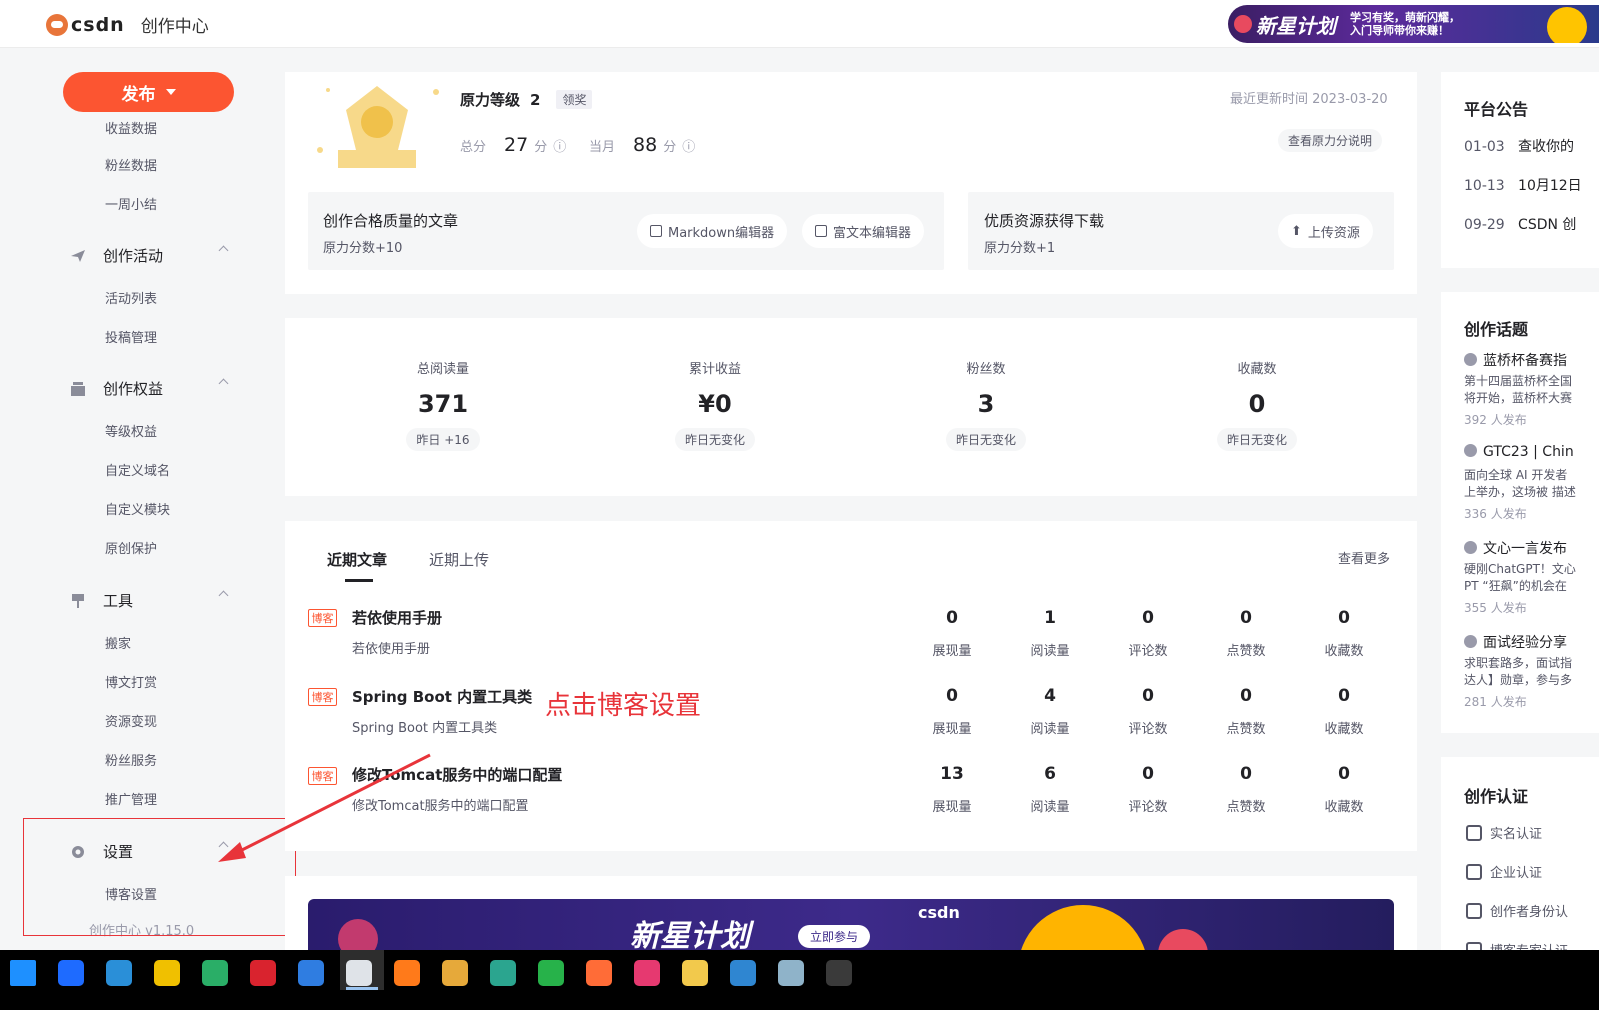  What do you see at coordinates (503, 973) in the screenshot?
I see `datagrip-icon` at bounding box center [503, 973].